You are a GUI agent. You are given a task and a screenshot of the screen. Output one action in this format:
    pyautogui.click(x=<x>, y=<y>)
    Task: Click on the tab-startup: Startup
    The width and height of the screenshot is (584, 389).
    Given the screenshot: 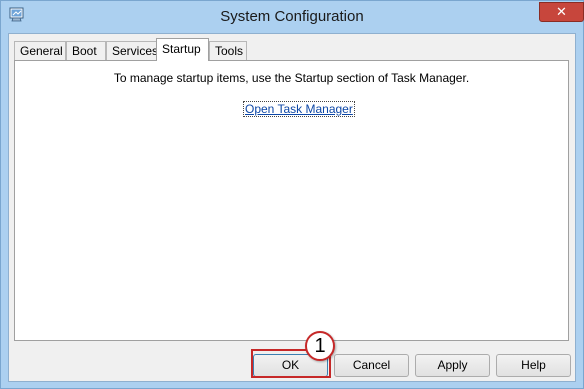 What is the action you would take?
    pyautogui.click(x=182, y=49)
    